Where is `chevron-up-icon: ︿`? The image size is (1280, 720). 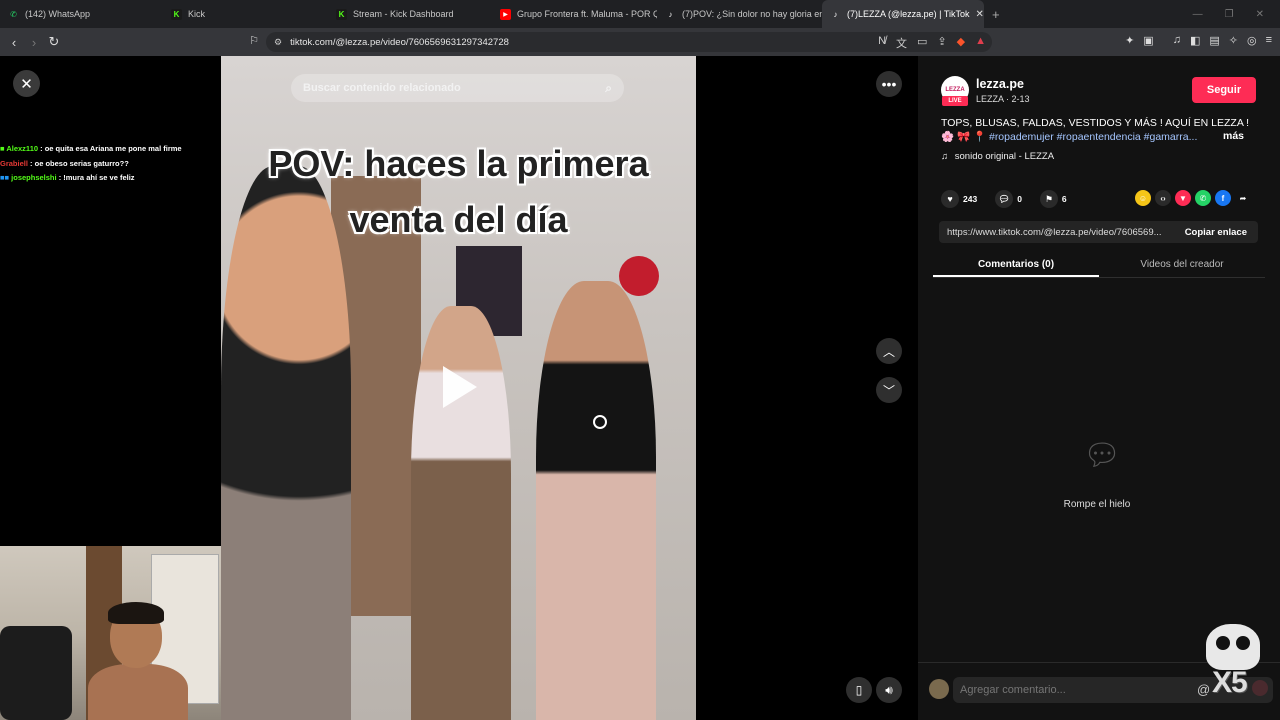
chevron-up-icon: ︿ is located at coordinates (888, 351).